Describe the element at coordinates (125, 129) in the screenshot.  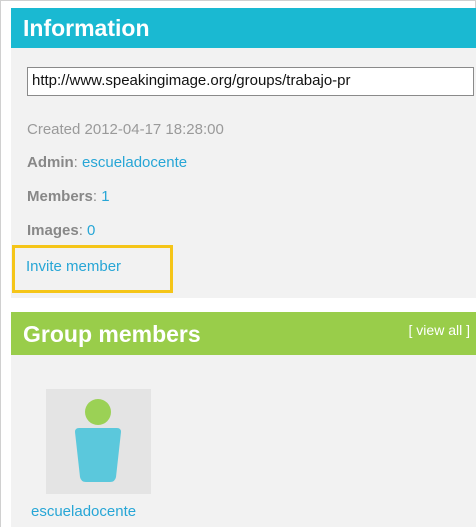
I see `created-date: Created 2012-04-17 18:28:00` at that location.